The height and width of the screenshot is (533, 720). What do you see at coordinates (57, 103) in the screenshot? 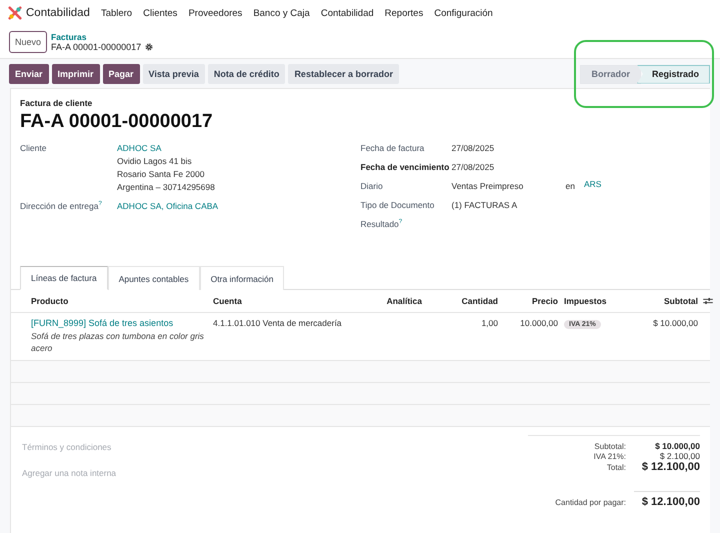
I see `document-type: Factura de cliente` at bounding box center [57, 103].